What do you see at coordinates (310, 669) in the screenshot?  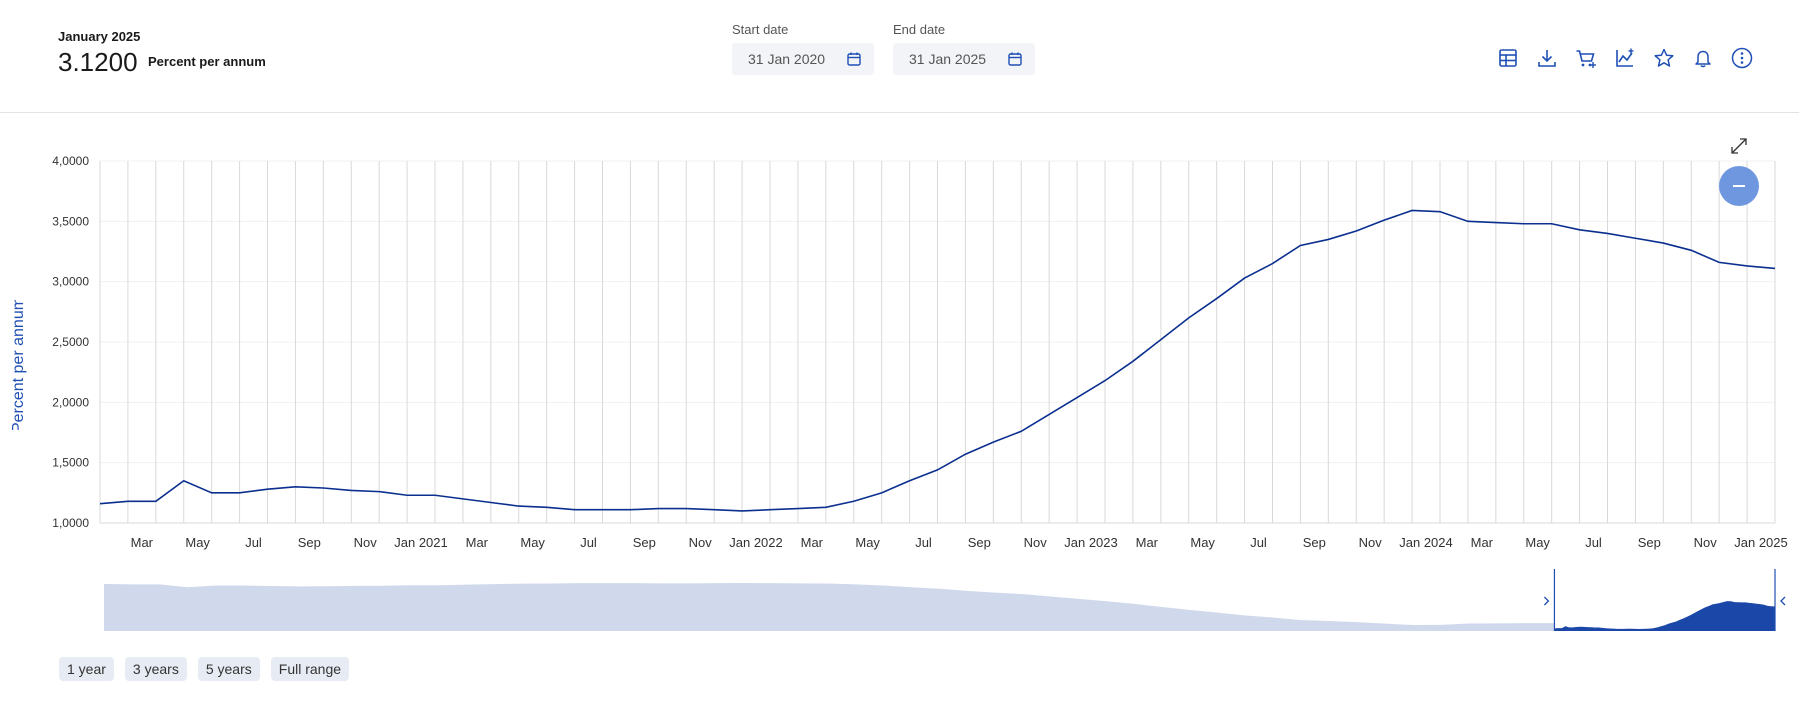 I see `range-full-button: Full range` at bounding box center [310, 669].